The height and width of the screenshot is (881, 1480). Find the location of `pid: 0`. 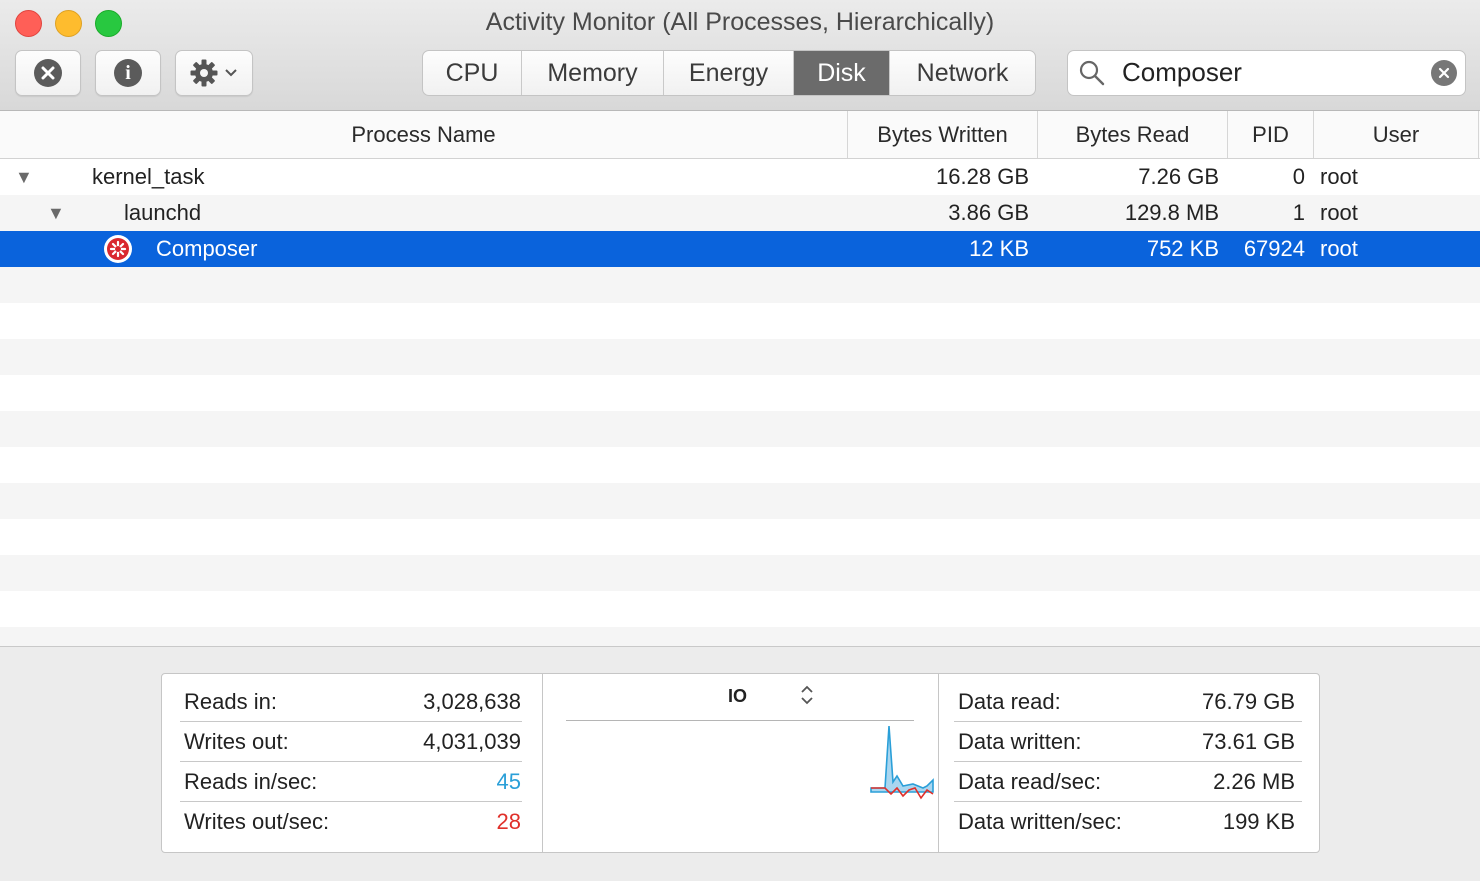

pid: 0 is located at coordinates (1298, 176).